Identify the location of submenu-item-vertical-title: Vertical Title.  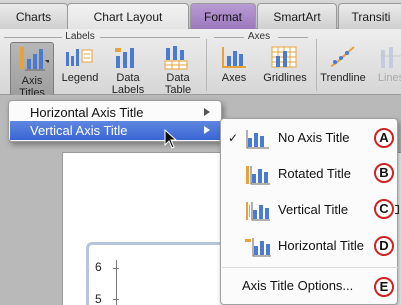
(310, 210).